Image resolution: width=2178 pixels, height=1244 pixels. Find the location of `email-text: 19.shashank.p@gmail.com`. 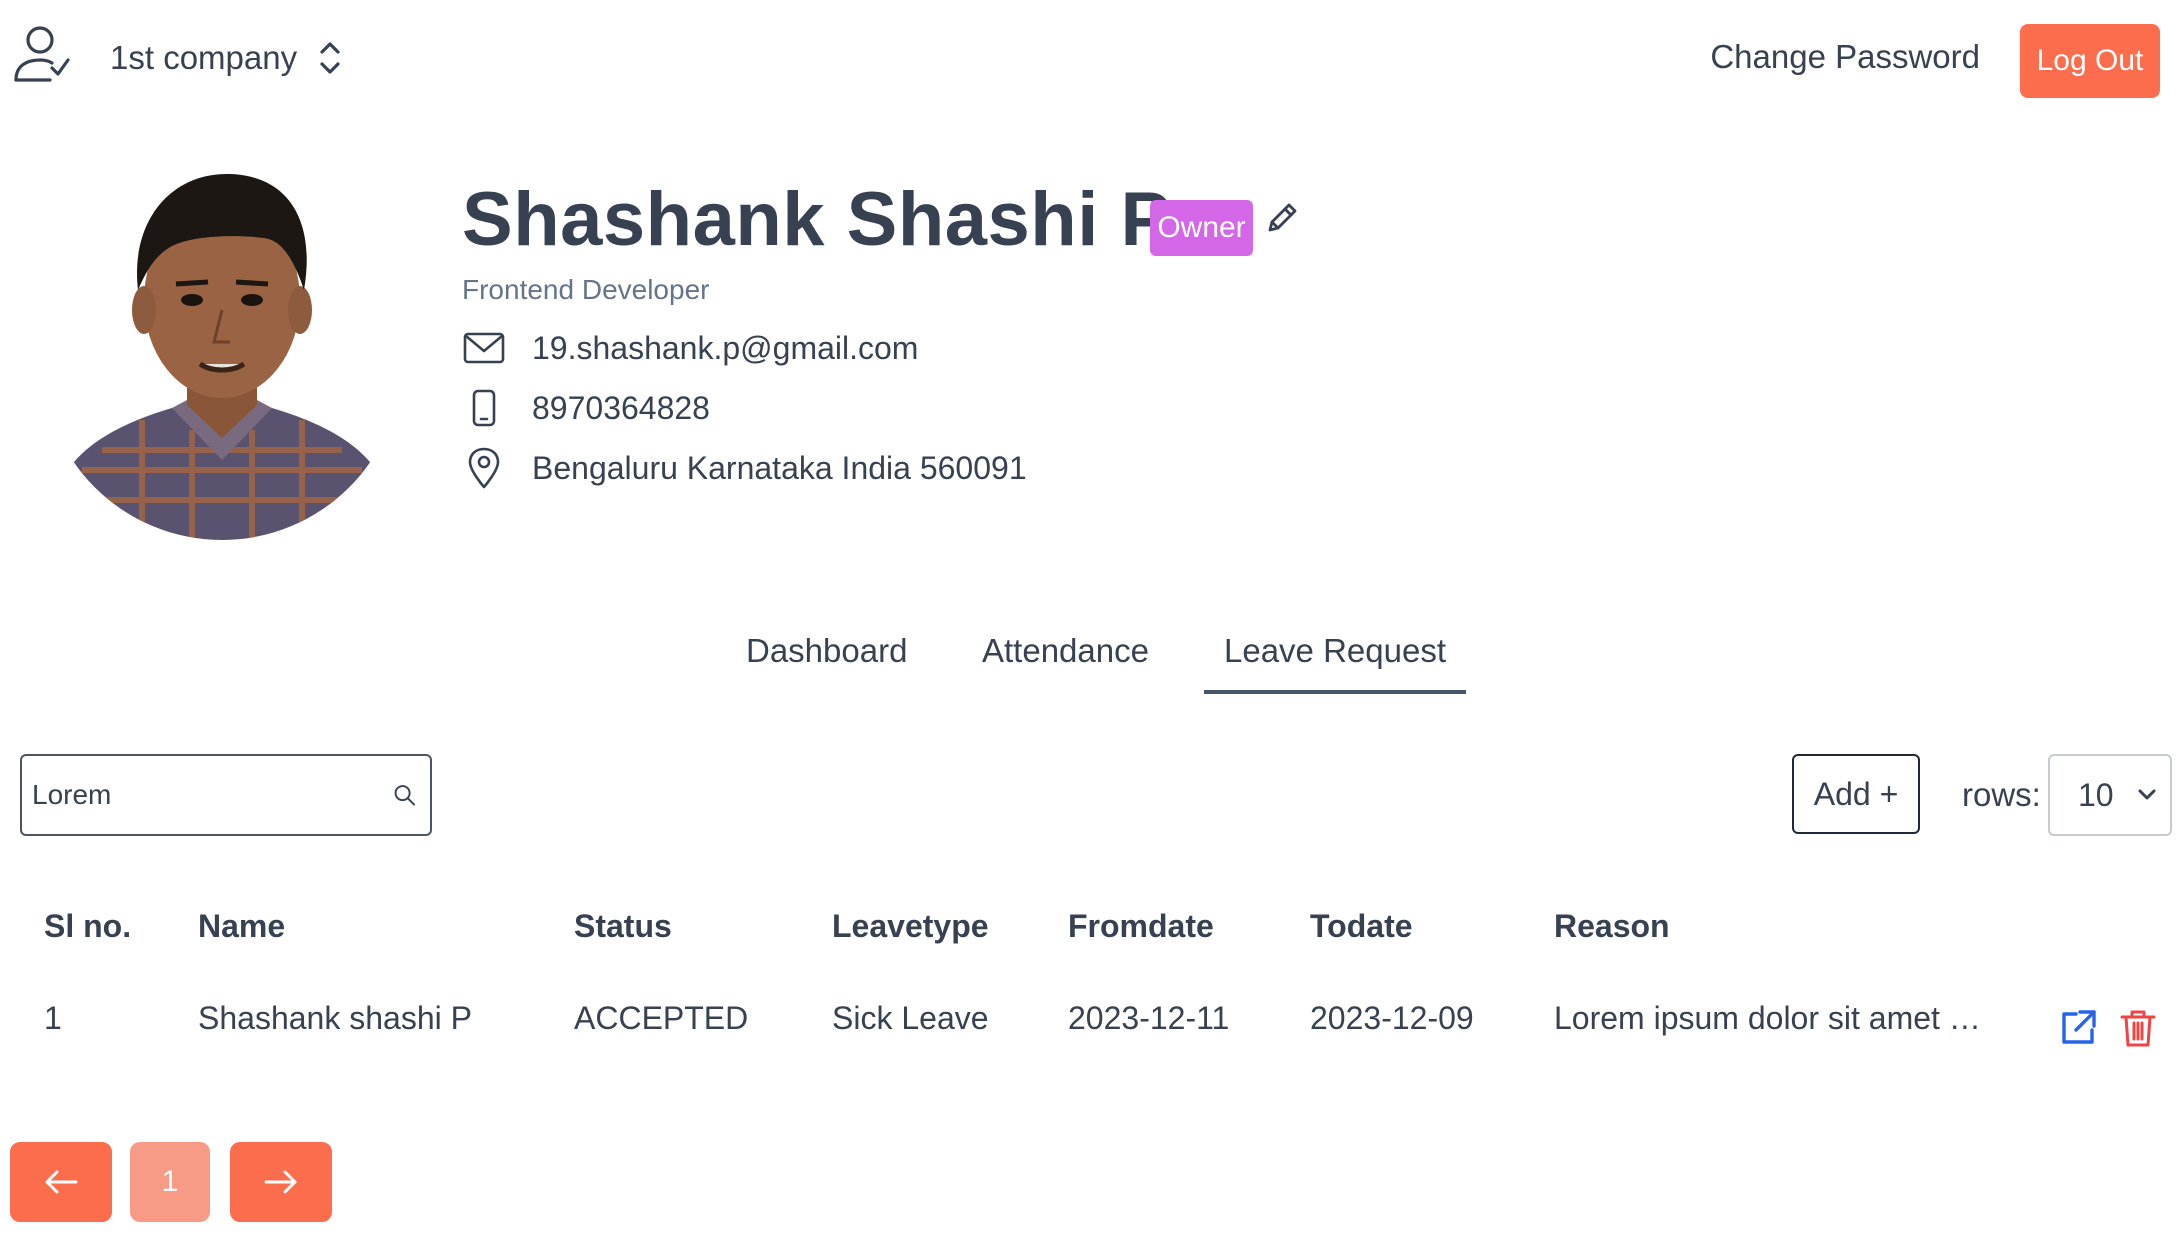

email-text: 19.shashank.p@gmail.com is located at coordinates (725, 347).